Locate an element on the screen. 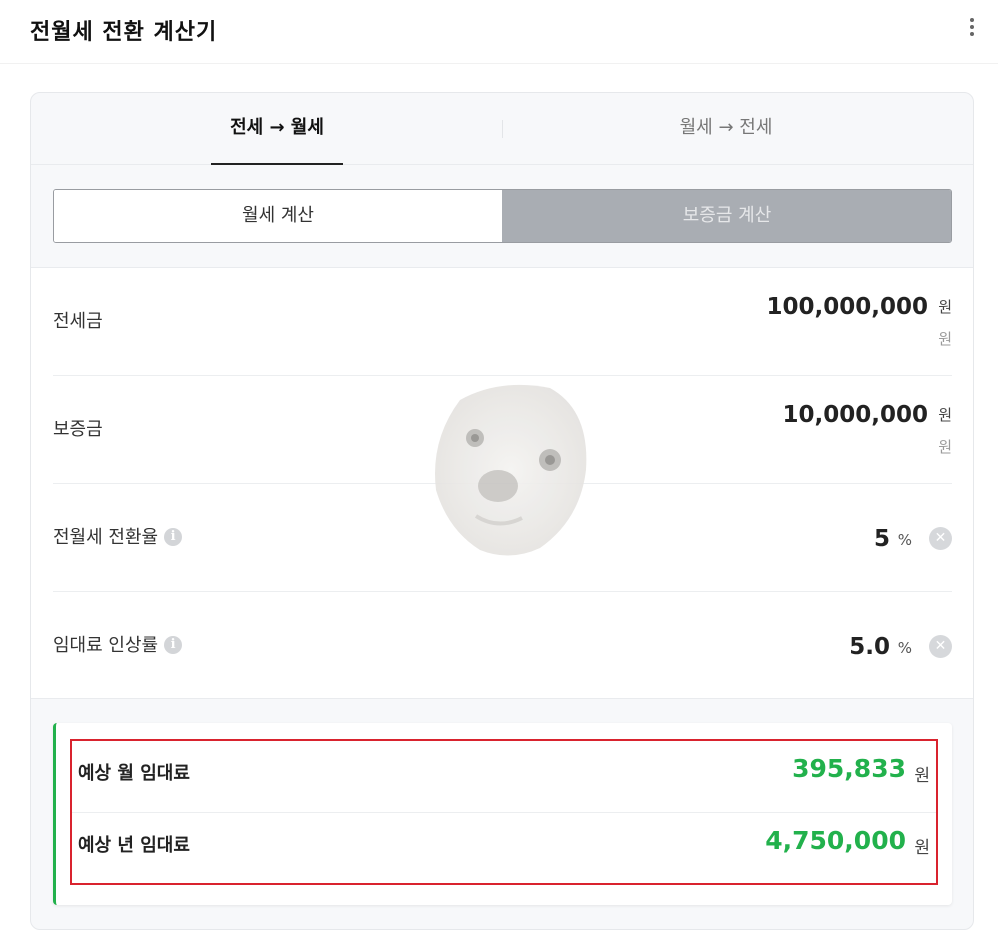  rent-increase-label: 임대료 인상률 is located at coordinates (106, 645).